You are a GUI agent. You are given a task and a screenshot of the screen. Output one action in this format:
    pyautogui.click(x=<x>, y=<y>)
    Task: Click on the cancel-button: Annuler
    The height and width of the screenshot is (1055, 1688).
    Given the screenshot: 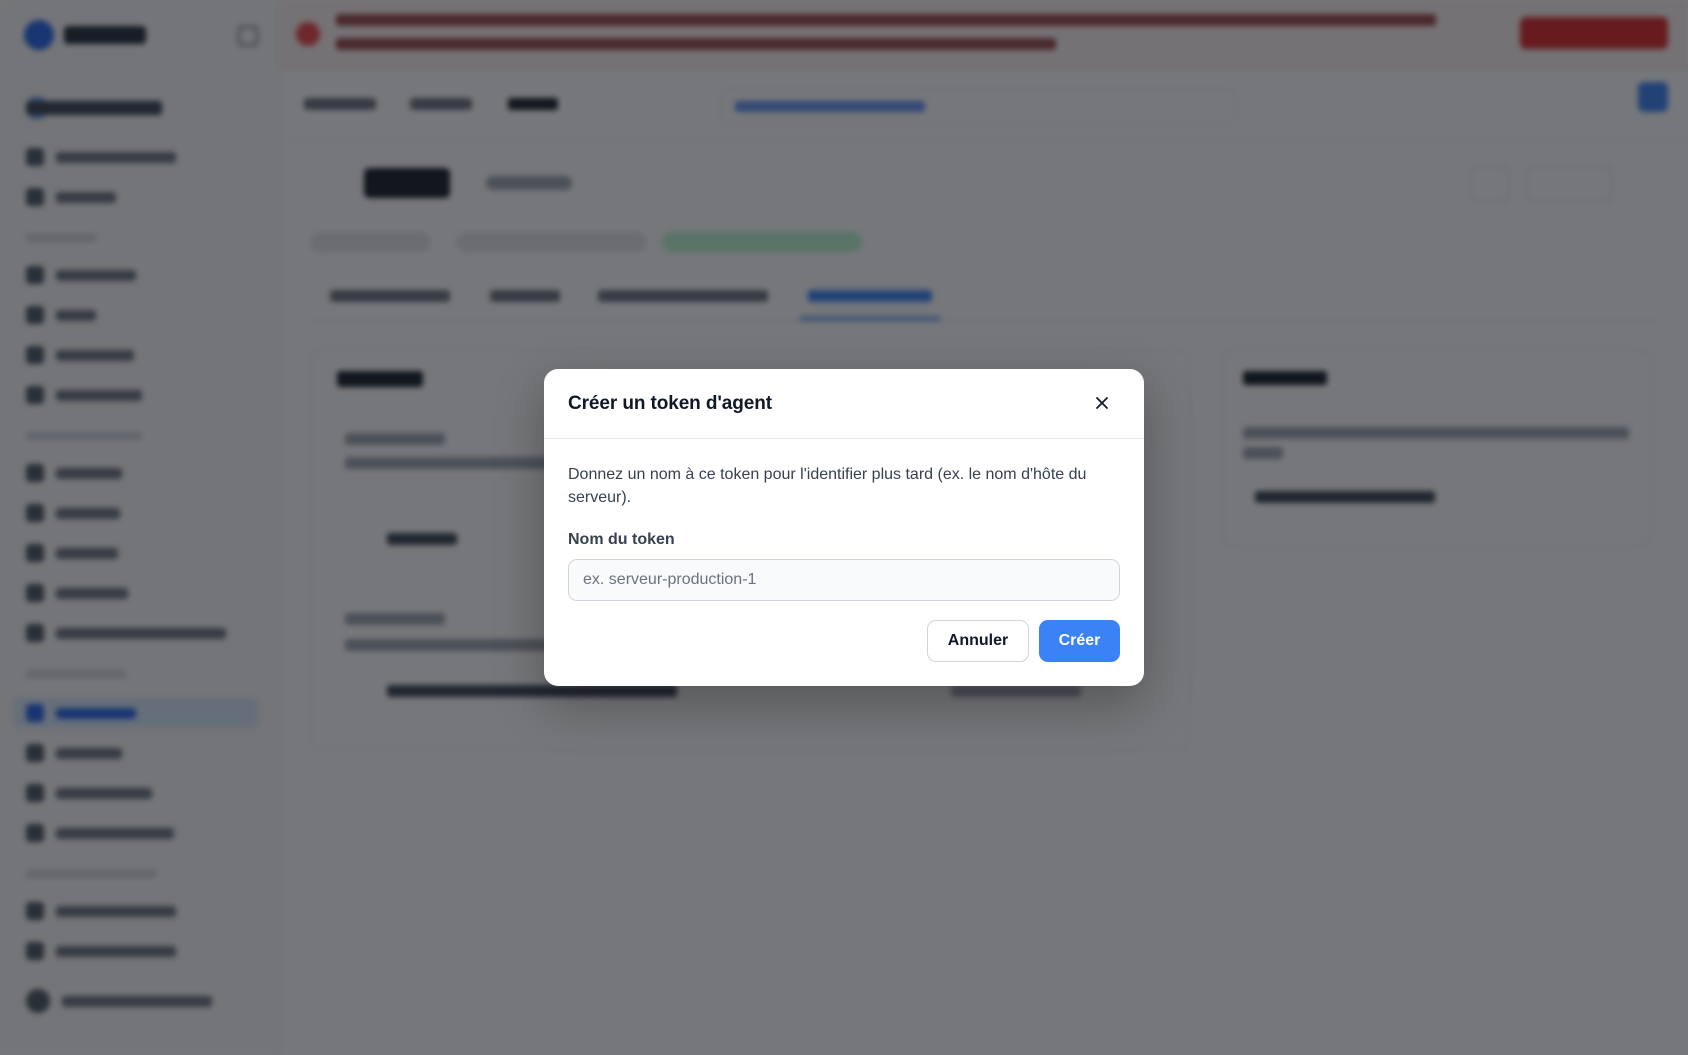 What is the action you would take?
    pyautogui.click(x=978, y=641)
    